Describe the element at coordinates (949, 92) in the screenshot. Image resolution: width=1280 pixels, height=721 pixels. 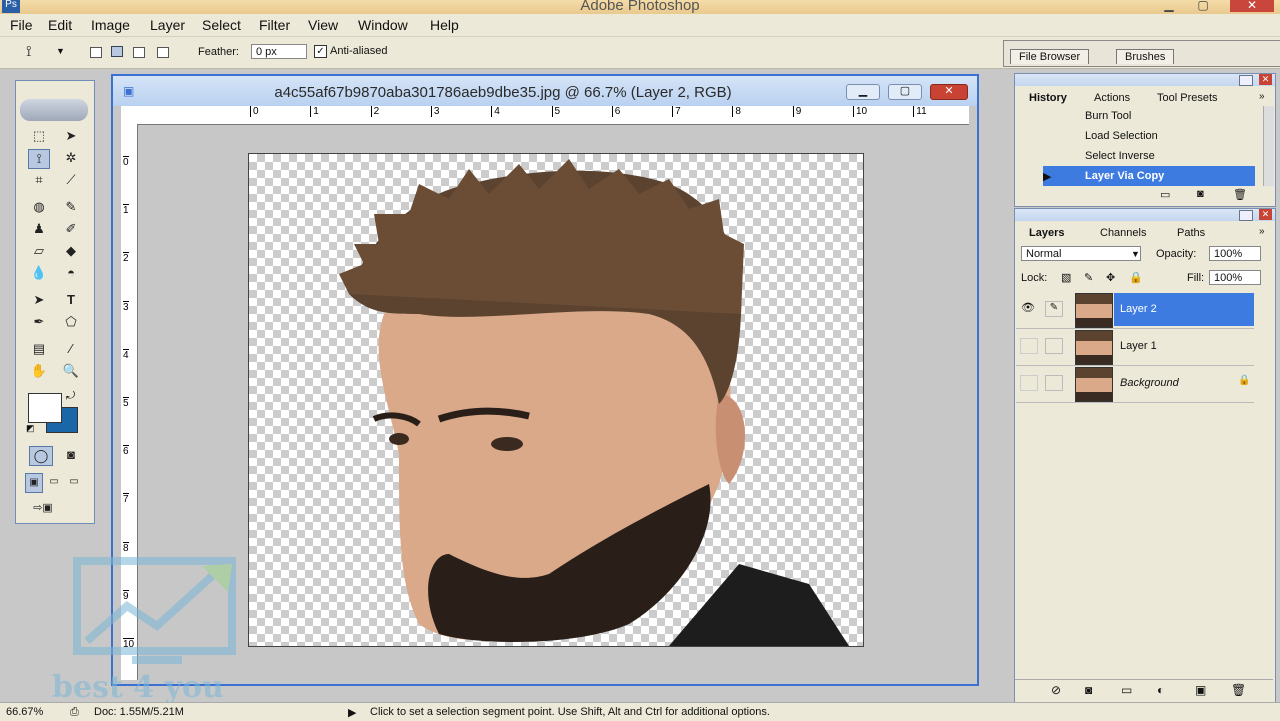
I see `doc-close-button: ✕` at that location.